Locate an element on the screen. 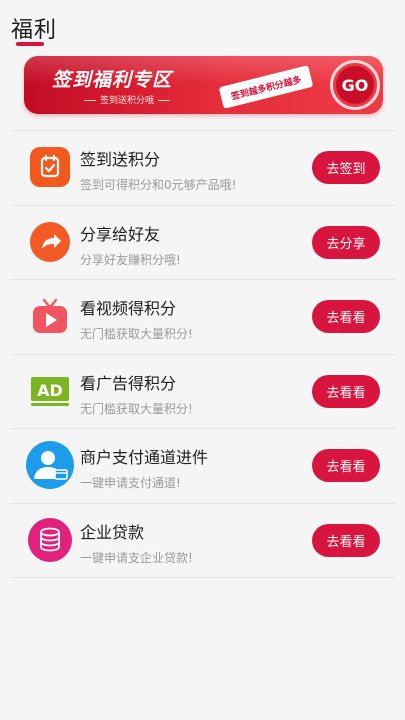 The width and height of the screenshot is (405, 720). title-underline is located at coordinates (30, 44).